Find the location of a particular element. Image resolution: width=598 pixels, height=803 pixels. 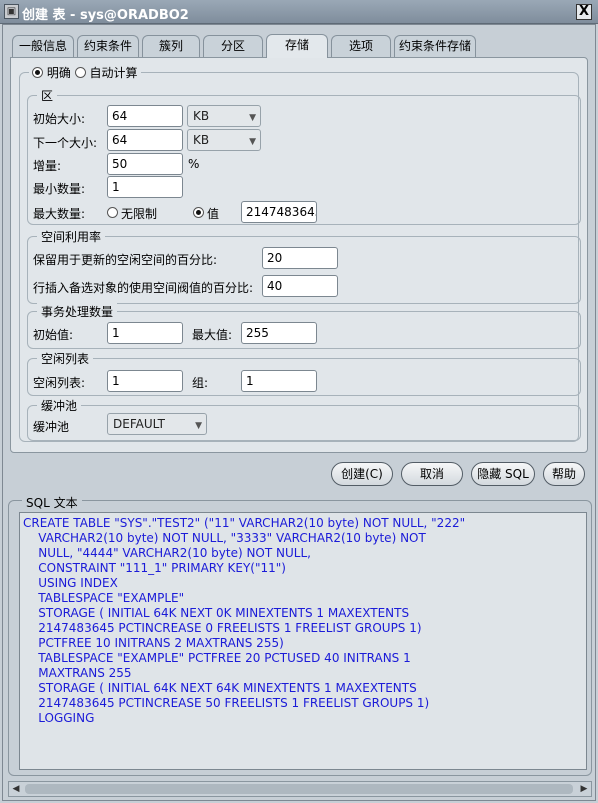

next-size-unit-select: KB ▼ is located at coordinates (224, 140).